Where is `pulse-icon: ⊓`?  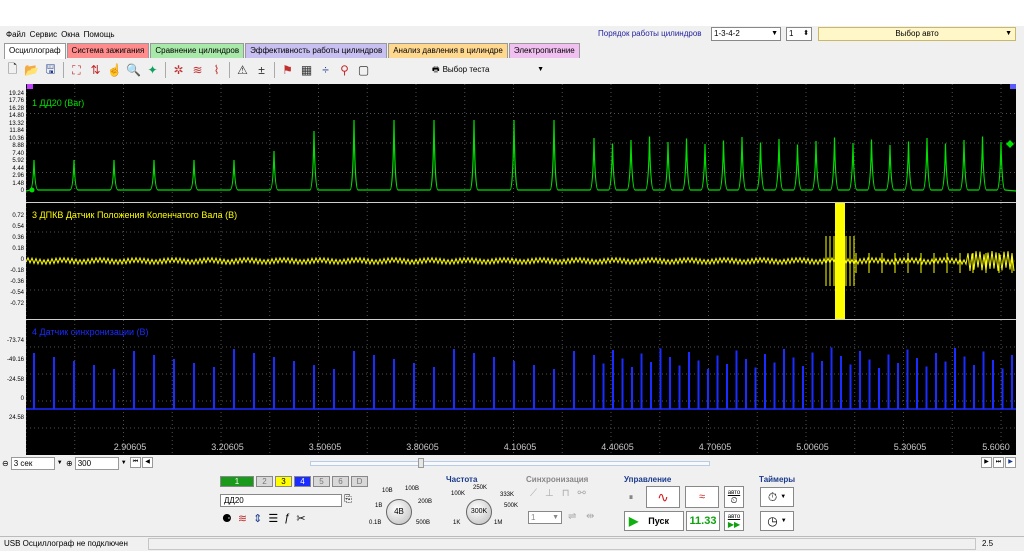 pulse-icon: ⊓ is located at coordinates (566, 493).